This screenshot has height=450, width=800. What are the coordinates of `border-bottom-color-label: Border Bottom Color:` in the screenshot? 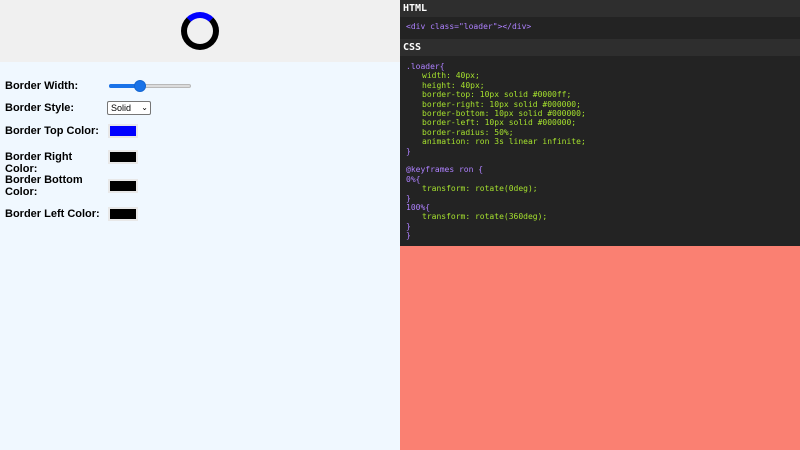 It's located at (44, 186).